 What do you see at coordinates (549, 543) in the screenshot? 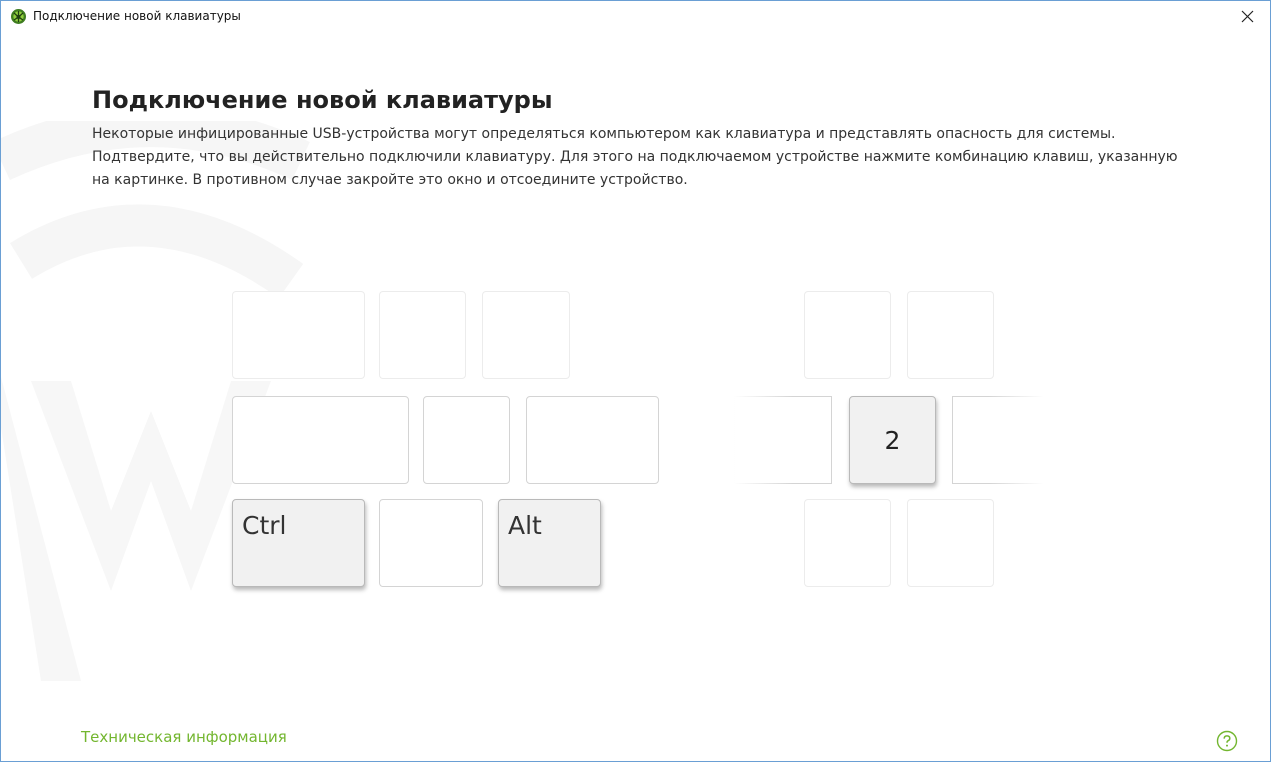
I see `alt-key: Alt` at bounding box center [549, 543].